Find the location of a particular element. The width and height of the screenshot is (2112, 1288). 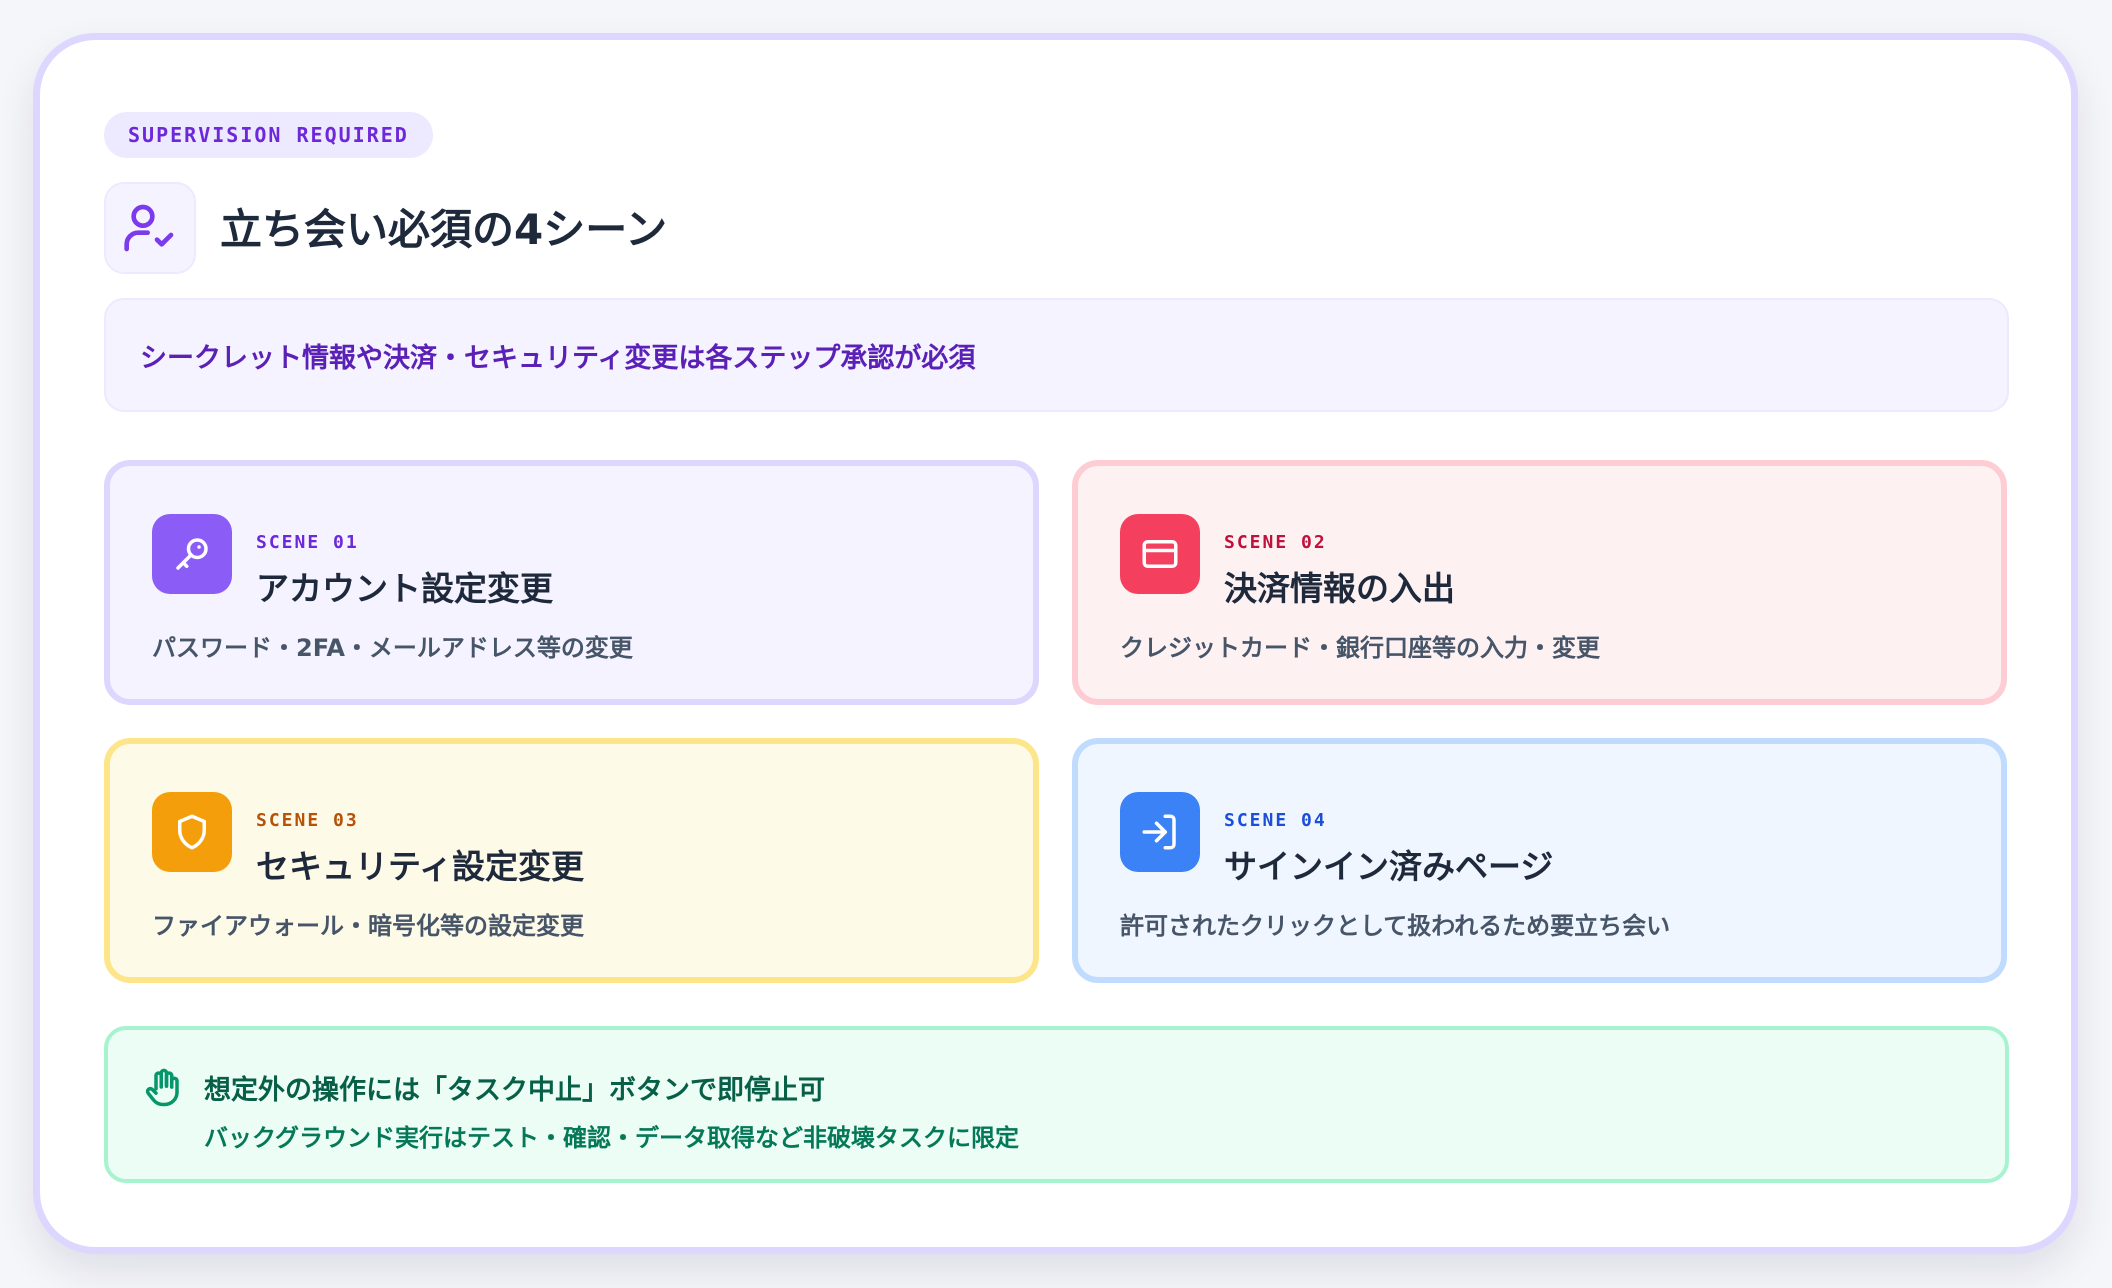

scene-label: SCENE 04 is located at coordinates (1275, 820).